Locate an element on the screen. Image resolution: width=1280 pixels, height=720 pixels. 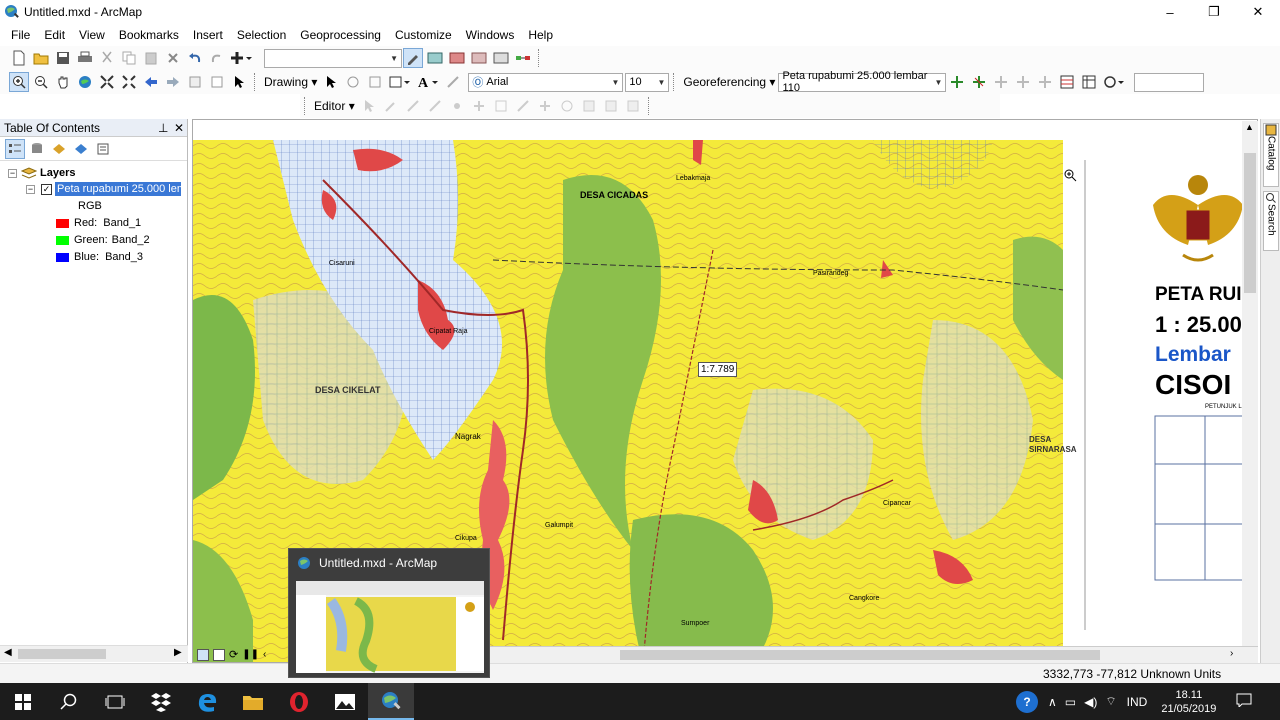
map-scroll-right-icon: › is located at coordinates (1231, 653).